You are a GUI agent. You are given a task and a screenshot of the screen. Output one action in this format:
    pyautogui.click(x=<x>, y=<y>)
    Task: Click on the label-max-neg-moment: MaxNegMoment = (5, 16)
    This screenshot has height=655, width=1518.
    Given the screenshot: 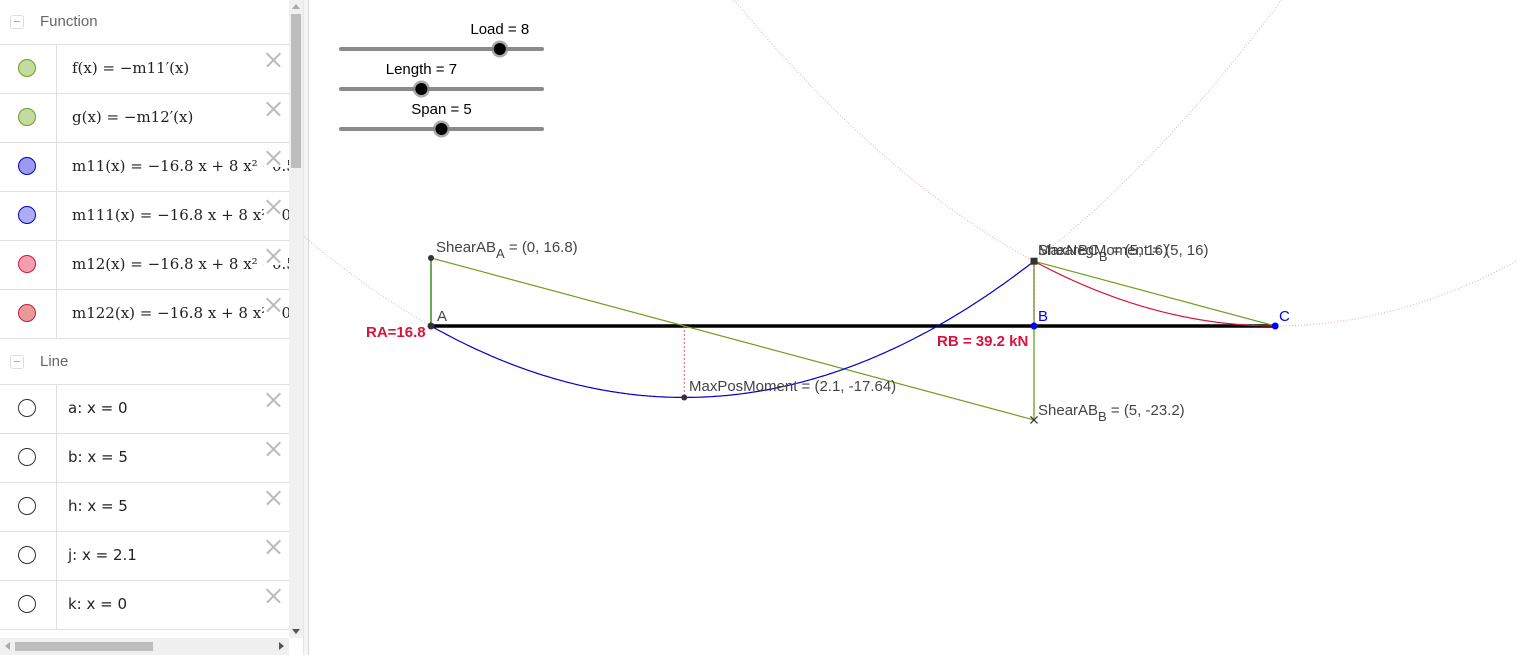 What is the action you would take?
    pyautogui.click(x=1123, y=250)
    